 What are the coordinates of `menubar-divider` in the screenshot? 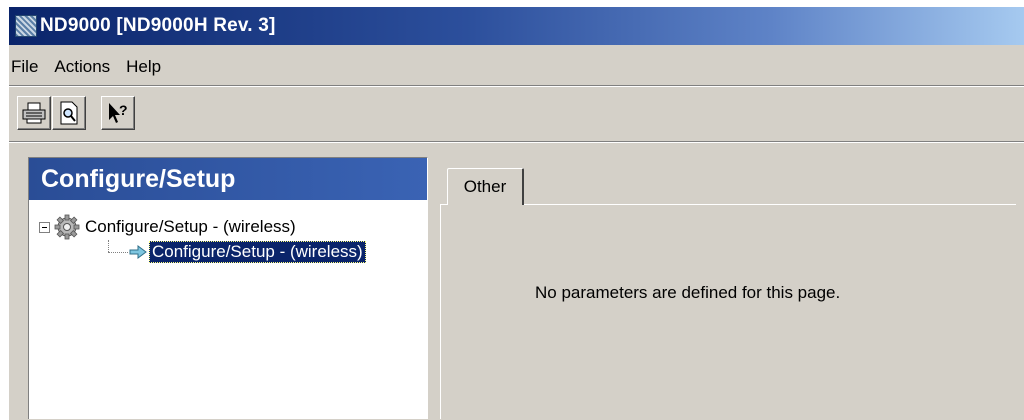 It's located at (516, 86).